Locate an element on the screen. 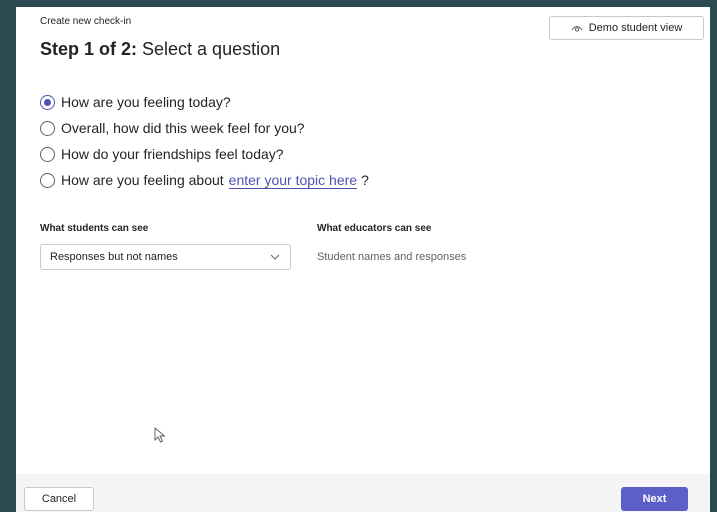  demo-student-view-button: Demo student view is located at coordinates (626, 28).